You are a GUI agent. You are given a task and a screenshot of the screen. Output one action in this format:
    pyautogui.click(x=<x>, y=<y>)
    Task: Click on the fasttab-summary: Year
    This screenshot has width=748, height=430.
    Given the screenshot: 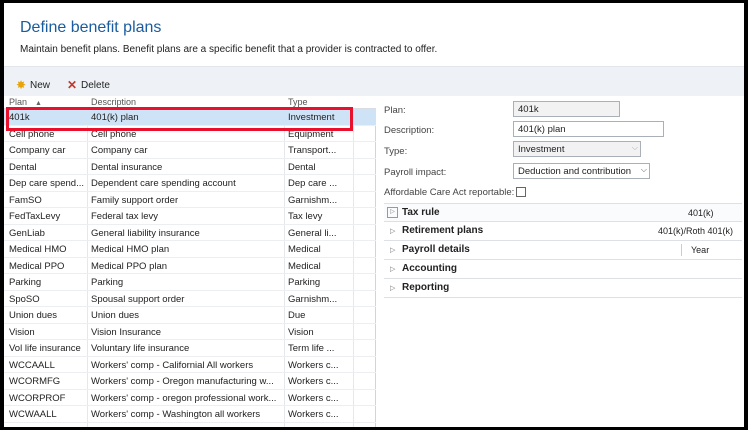 What is the action you would take?
    pyautogui.click(x=700, y=250)
    